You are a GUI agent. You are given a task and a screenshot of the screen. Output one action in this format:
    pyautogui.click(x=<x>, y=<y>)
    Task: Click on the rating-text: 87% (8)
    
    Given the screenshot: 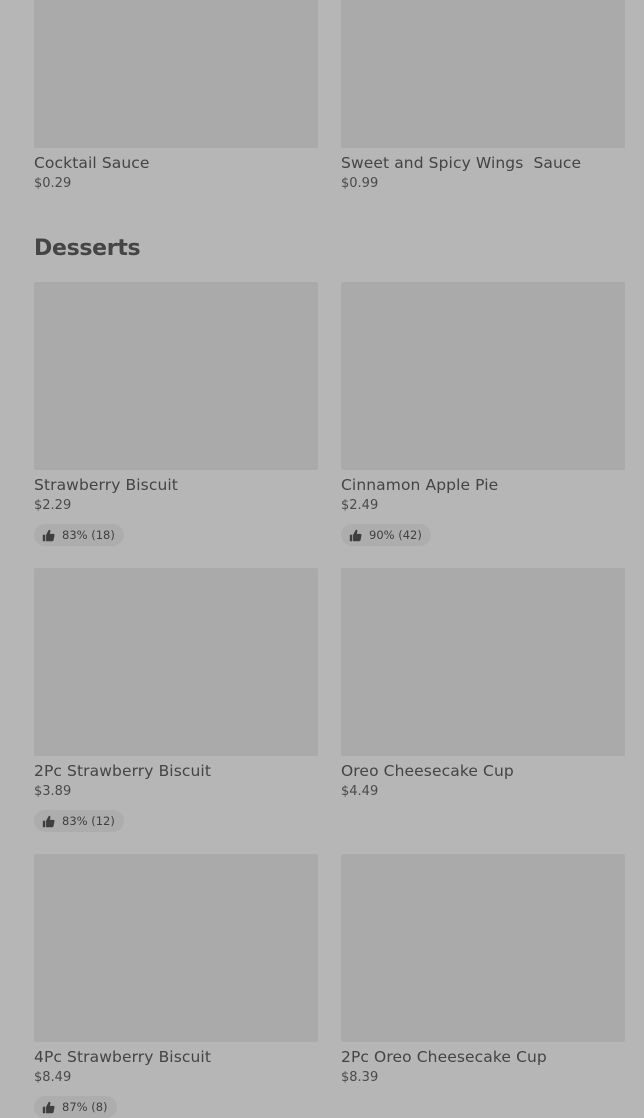 What is the action you would take?
    pyautogui.click(x=85, y=1107)
    